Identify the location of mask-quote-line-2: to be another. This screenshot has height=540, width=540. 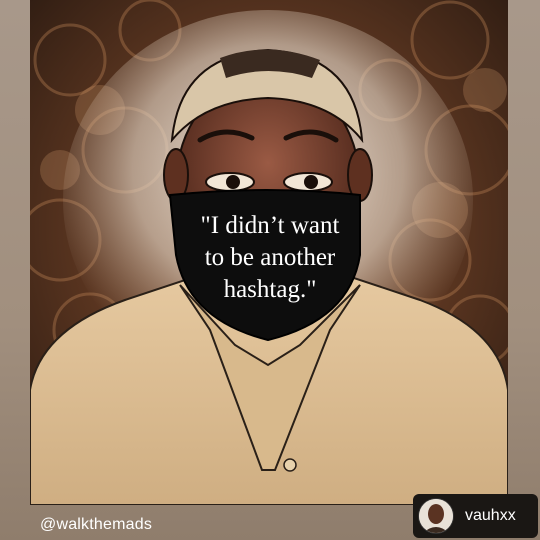
(270, 257).